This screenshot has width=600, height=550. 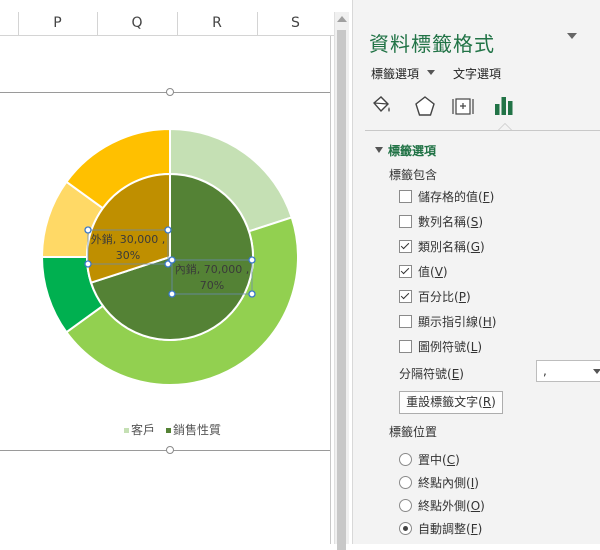 What do you see at coordinates (212, 285) in the screenshot?
I see `data-label-text: 70%` at bounding box center [212, 285].